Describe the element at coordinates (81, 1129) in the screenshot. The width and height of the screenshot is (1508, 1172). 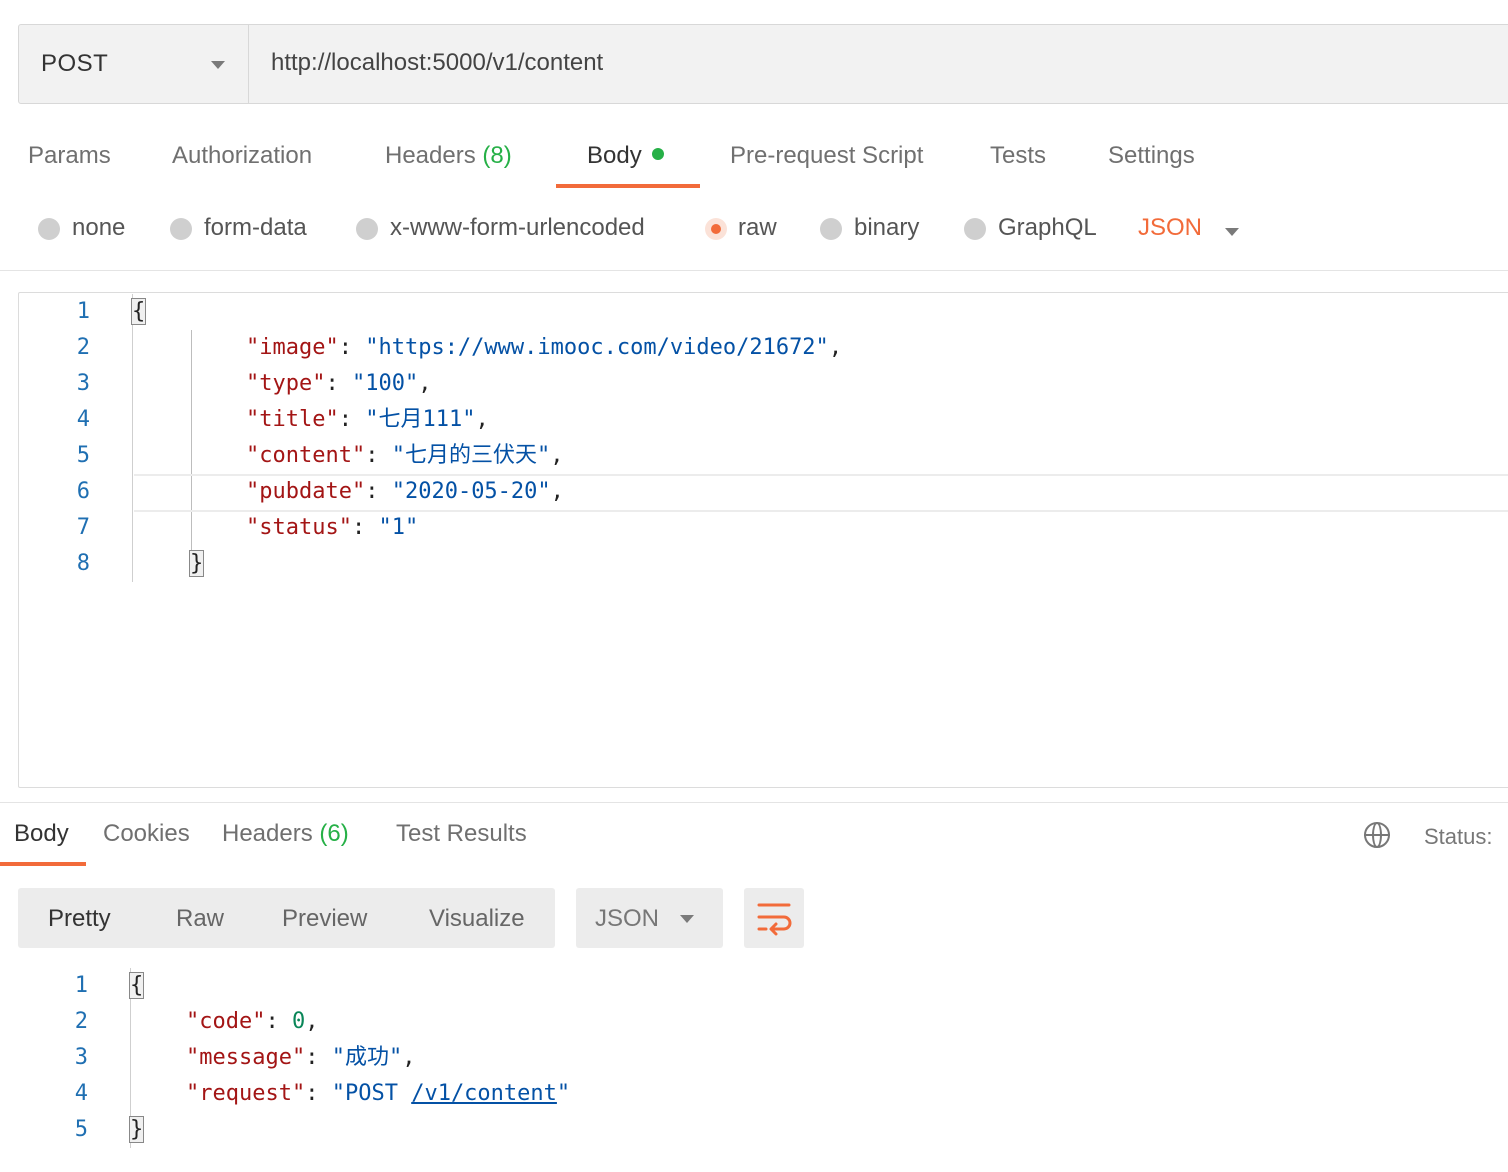
I see `line-number: 5` at that location.